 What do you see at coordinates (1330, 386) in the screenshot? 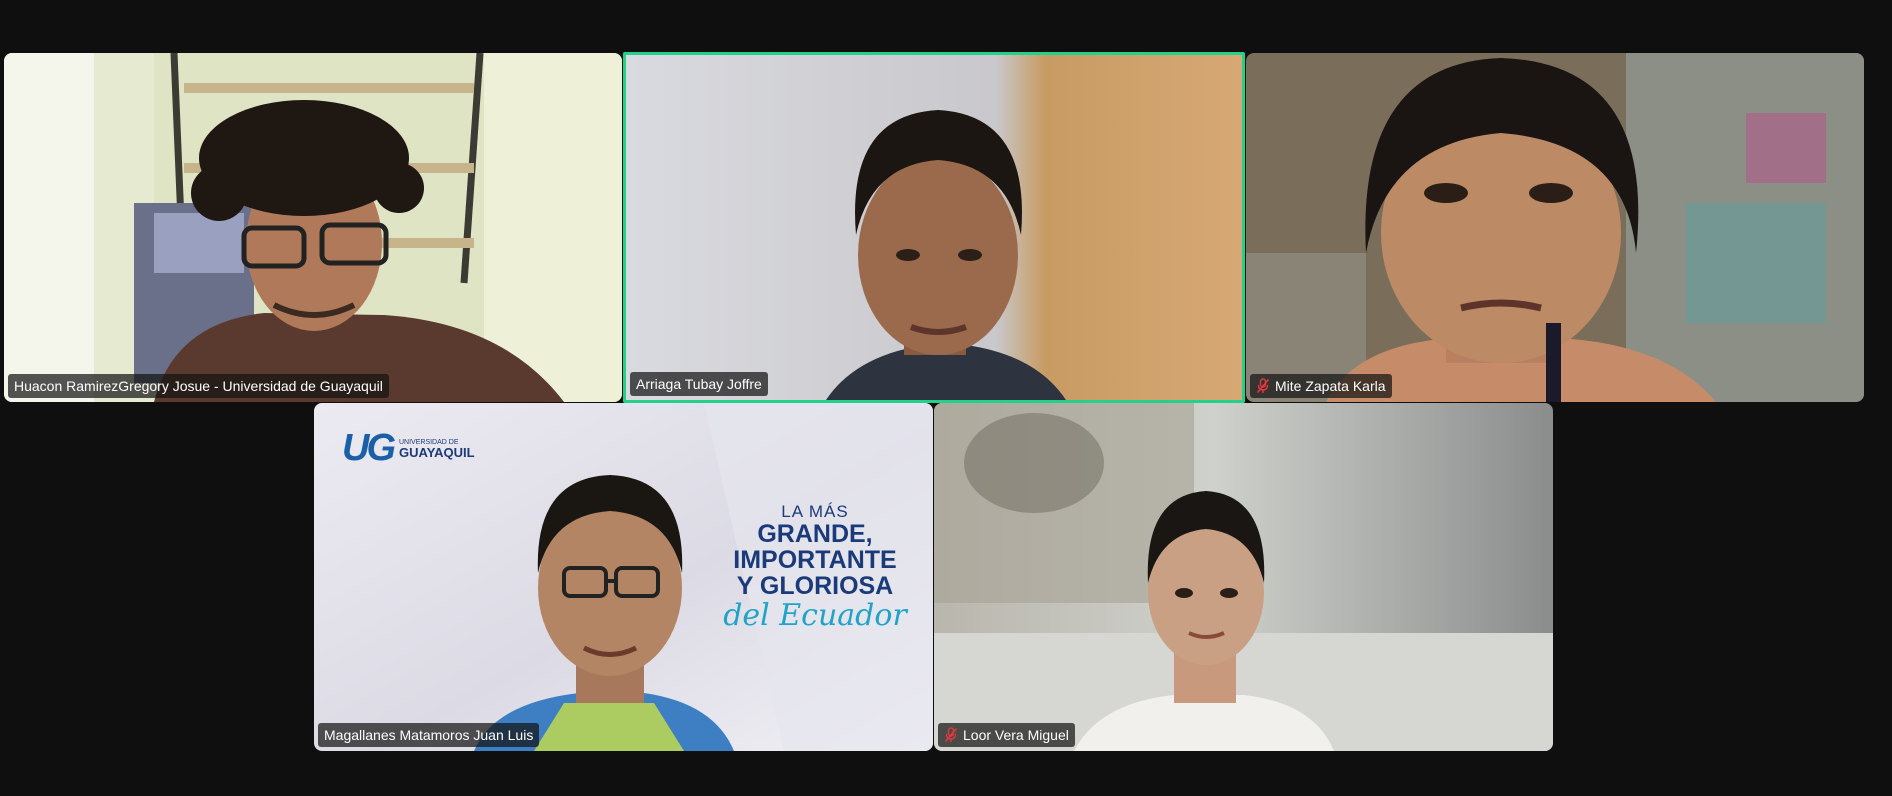
I see `participant-name: Mite Zapata Karla` at bounding box center [1330, 386].